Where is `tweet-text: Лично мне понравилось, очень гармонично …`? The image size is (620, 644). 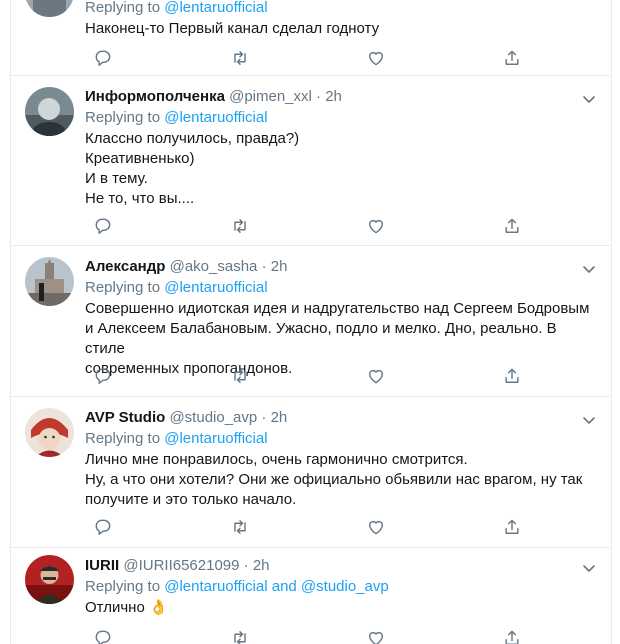 tweet-text: Лично мне понравилось, очень гармонично … is located at coordinates (334, 479).